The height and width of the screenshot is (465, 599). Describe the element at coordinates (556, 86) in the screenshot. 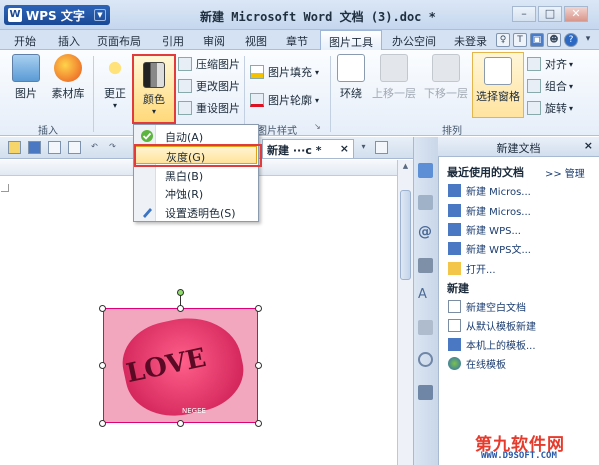

I see `group-label: 组合` at that location.